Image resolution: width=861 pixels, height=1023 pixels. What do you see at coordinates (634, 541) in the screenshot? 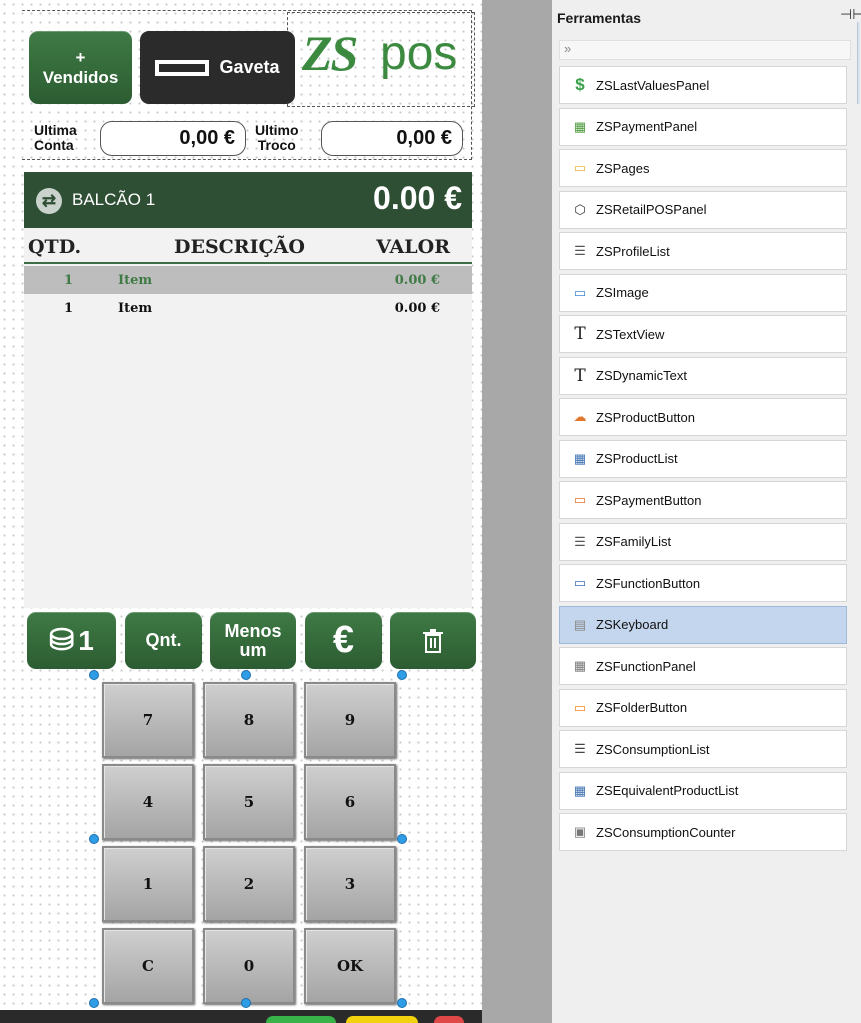
I see `tool-item-label: ZSFamilyList` at bounding box center [634, 541].